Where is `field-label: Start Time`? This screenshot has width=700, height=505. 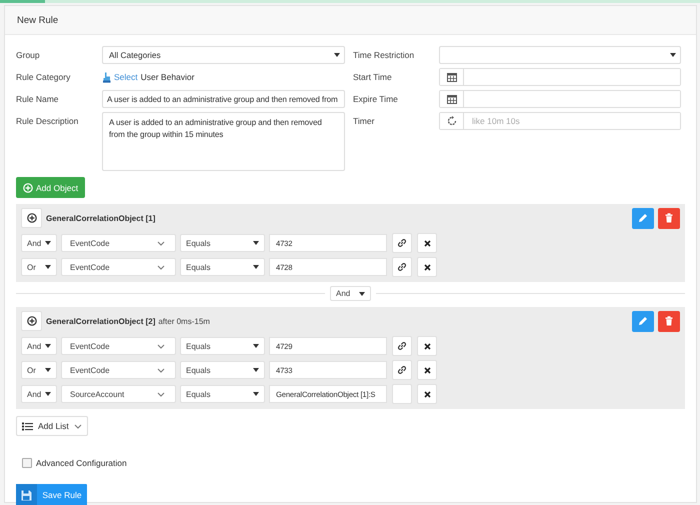
field-label: Start Time is located at coordinates (373, 76).